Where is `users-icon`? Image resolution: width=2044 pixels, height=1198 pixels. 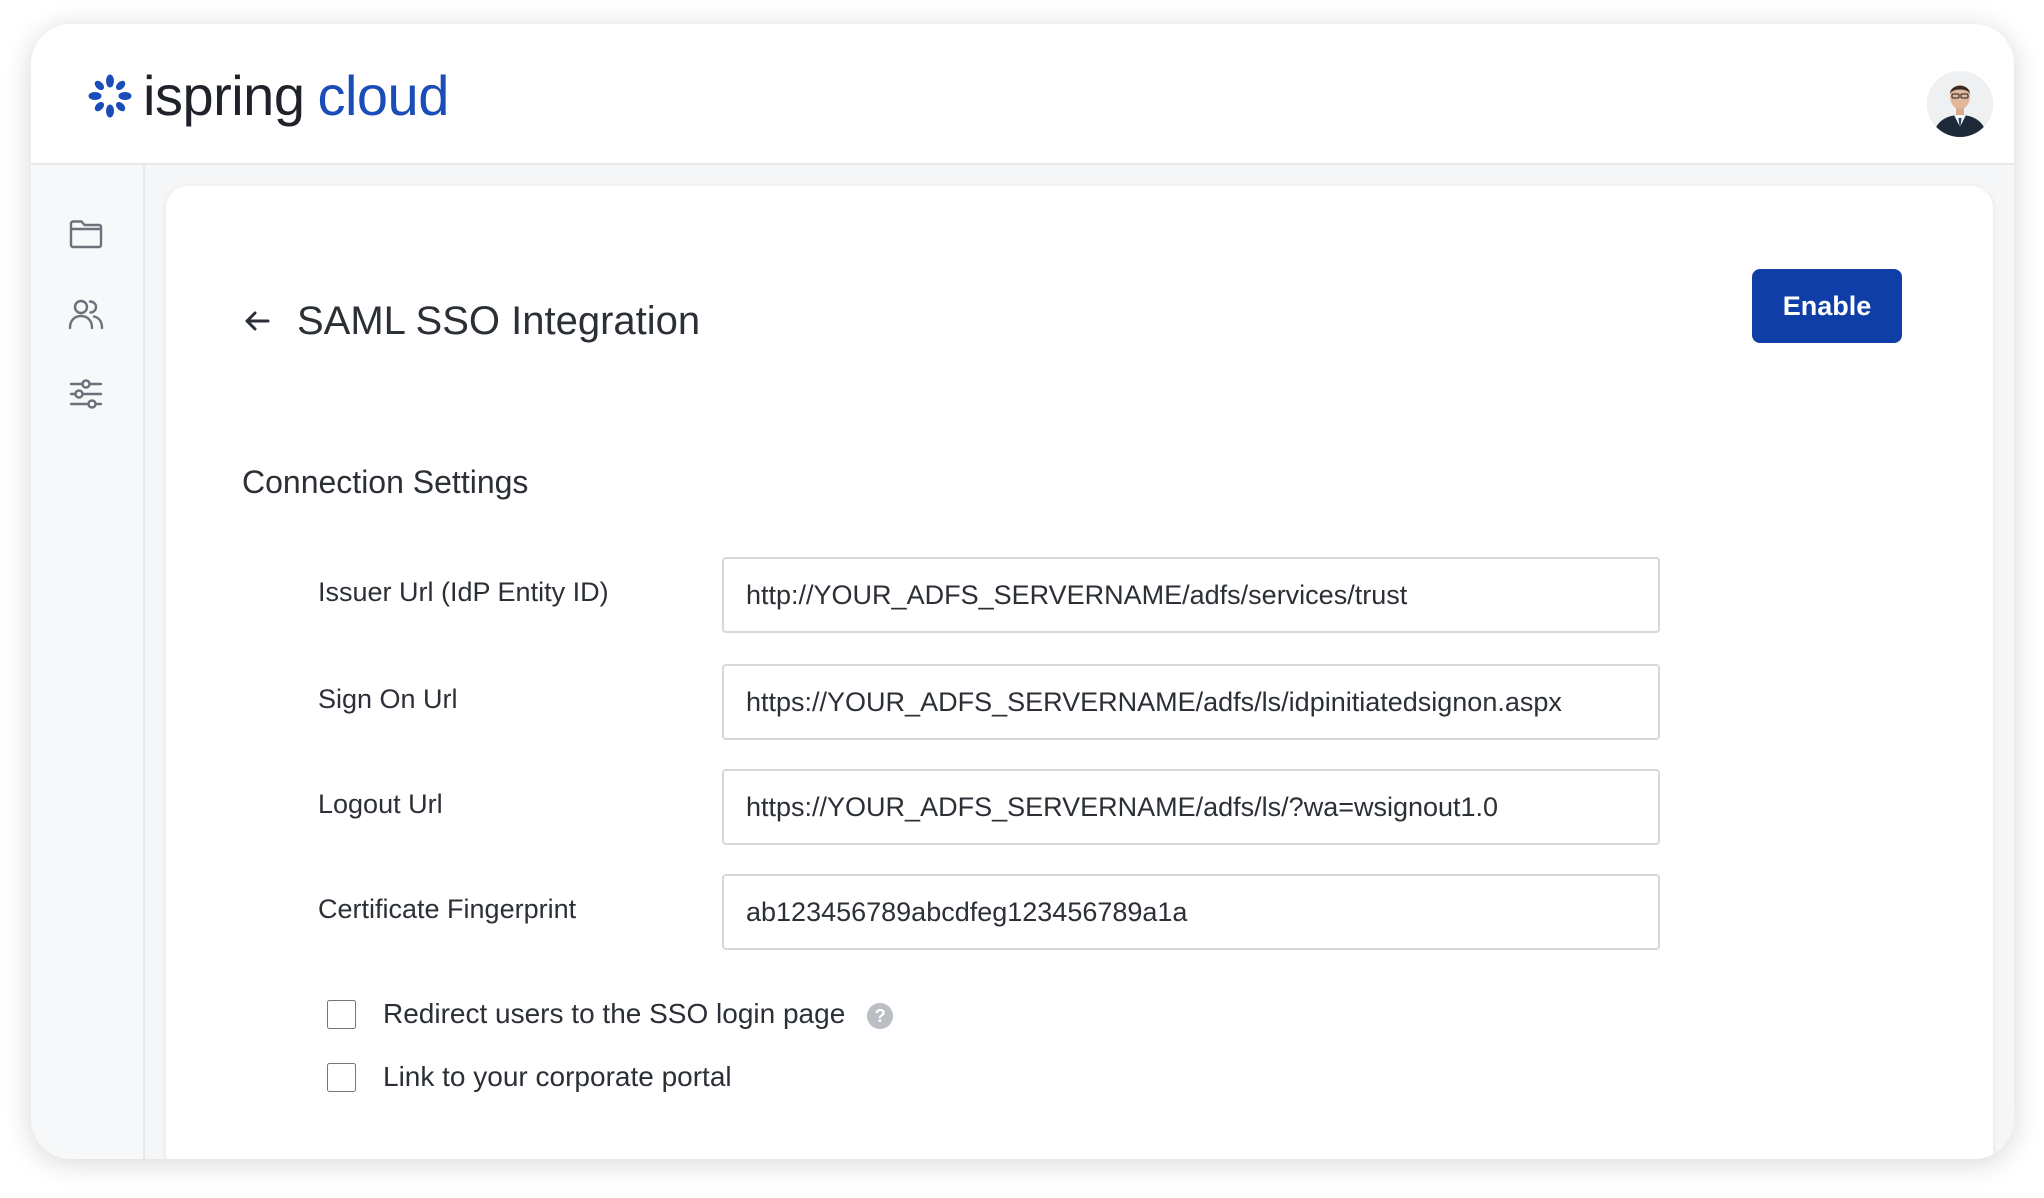
users-icon is located at coordinates (86, 314).